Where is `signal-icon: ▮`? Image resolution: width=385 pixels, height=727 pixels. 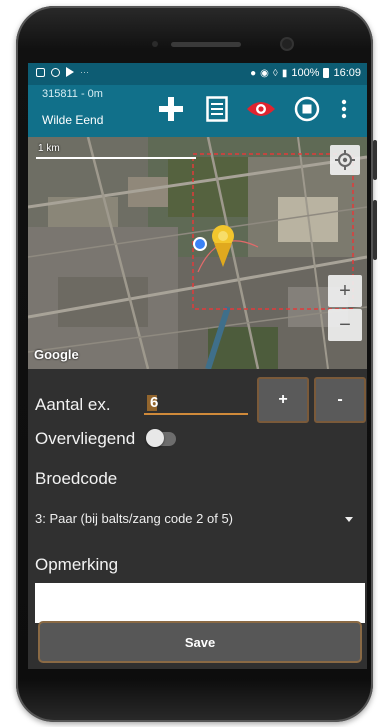 signal-icon: ▮ is located at coordinates (284, 73).